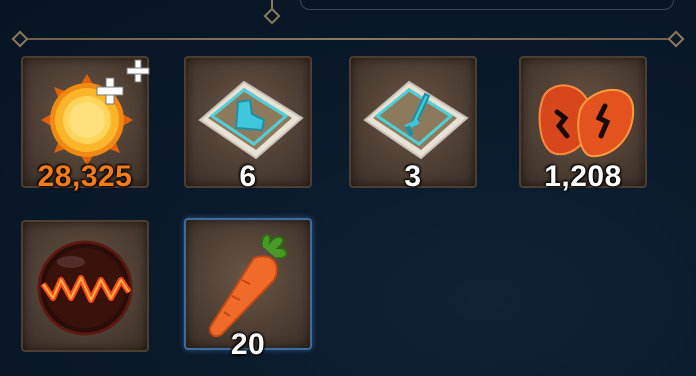 This screenshot has width=696, height=376. What do you see at coordinates (676, 39) in the screenshot?
I see `divider-ornament-right` at bounding box center [676, 39].